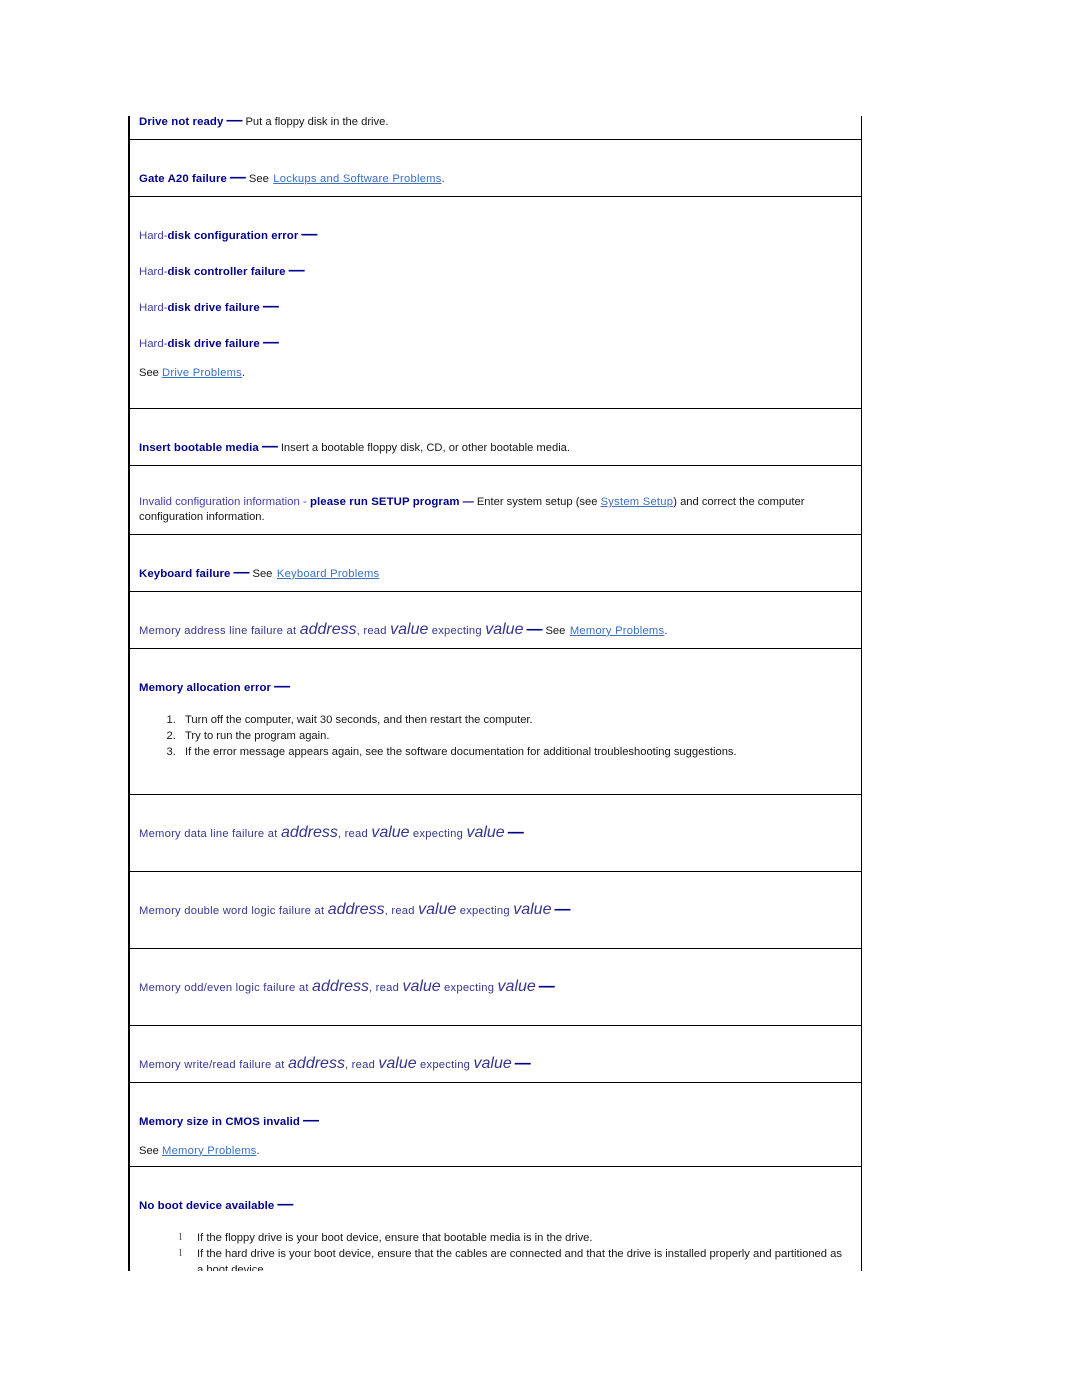 This screenshot has height=1397, width=1080. I want to click on table-row: Keyboard failure — See Keyboard Problems, so click(495, 562).